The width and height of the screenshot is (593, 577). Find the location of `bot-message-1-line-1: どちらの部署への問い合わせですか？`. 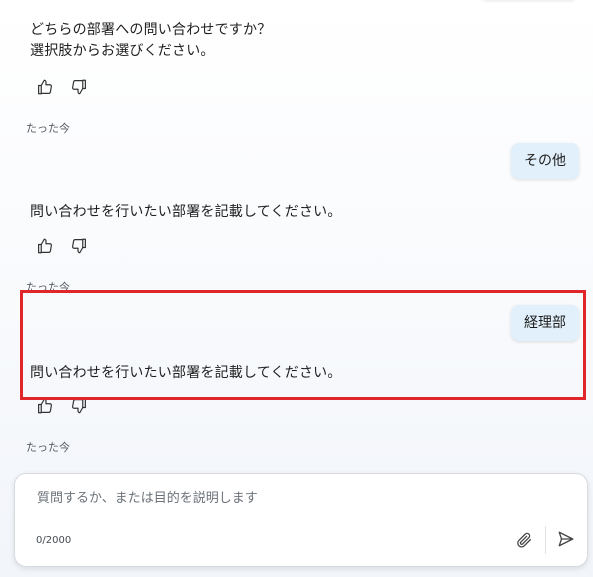

bot-message-1-line-1: どちらの部署への問い合わせですか？ is located at coordinates (151, 30).